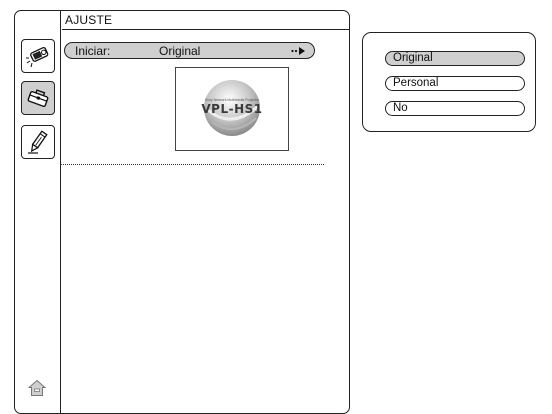  What do you see at coordinates (192, 164) in the screenshot?
I see `divider` at bounding box center [192, 164].